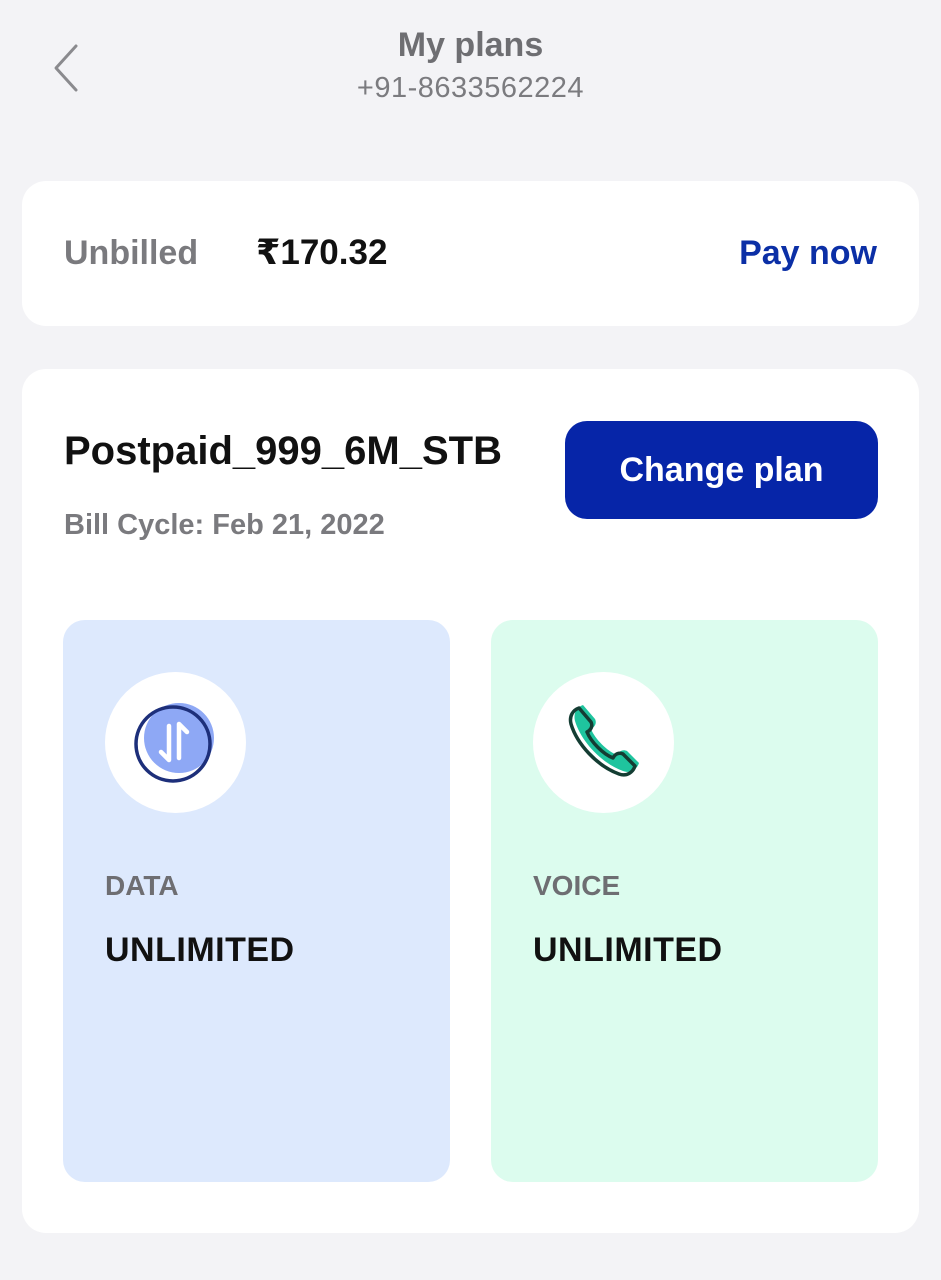  I want to click on unbilled-label: Unbilled, so click(131, 253).